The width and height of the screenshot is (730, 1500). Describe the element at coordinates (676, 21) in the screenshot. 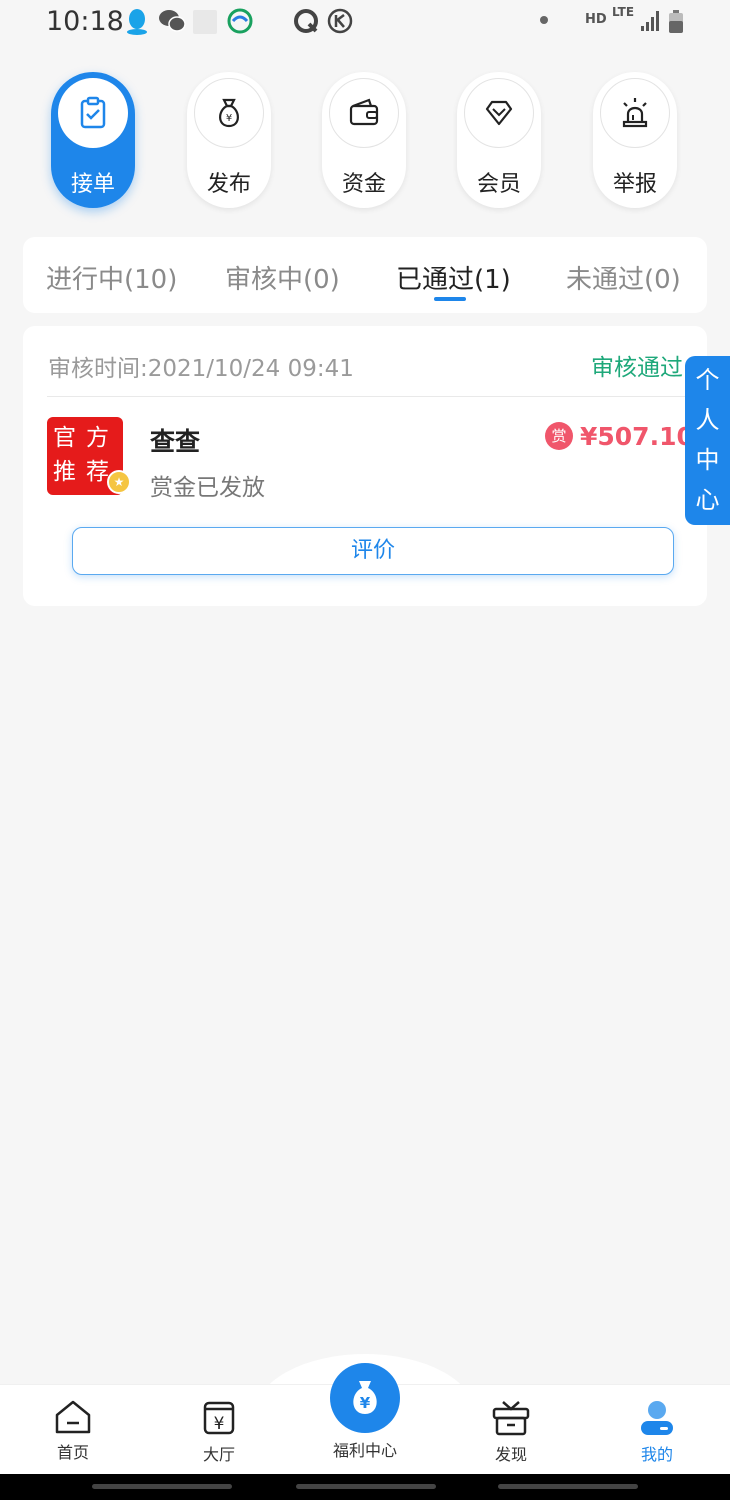

I see `battery-icon` at that location.